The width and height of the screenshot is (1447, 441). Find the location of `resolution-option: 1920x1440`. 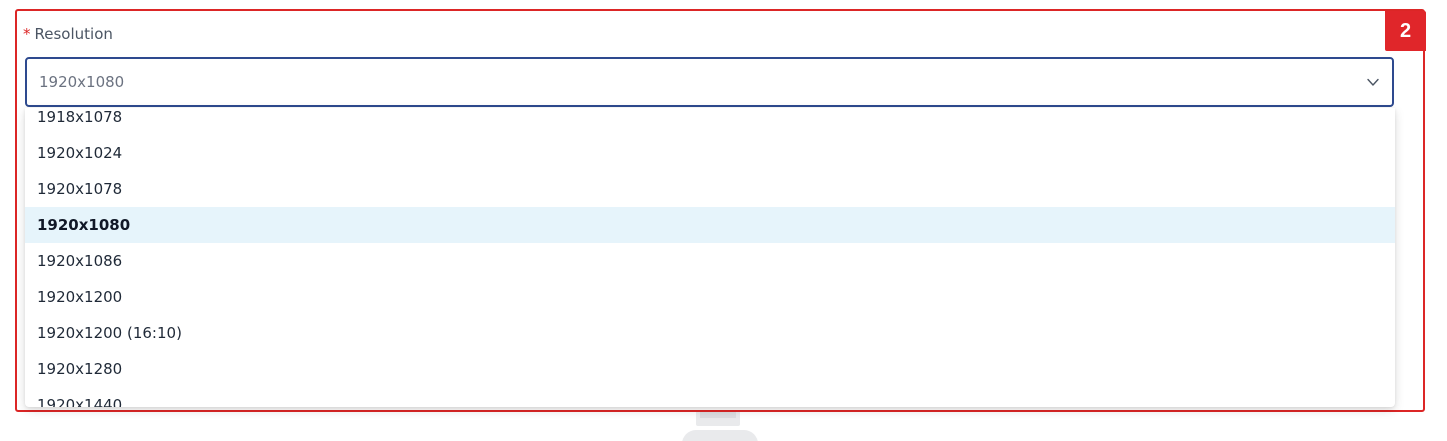

resolution-option: 1920x1440 is located at coordinates (710, 397).